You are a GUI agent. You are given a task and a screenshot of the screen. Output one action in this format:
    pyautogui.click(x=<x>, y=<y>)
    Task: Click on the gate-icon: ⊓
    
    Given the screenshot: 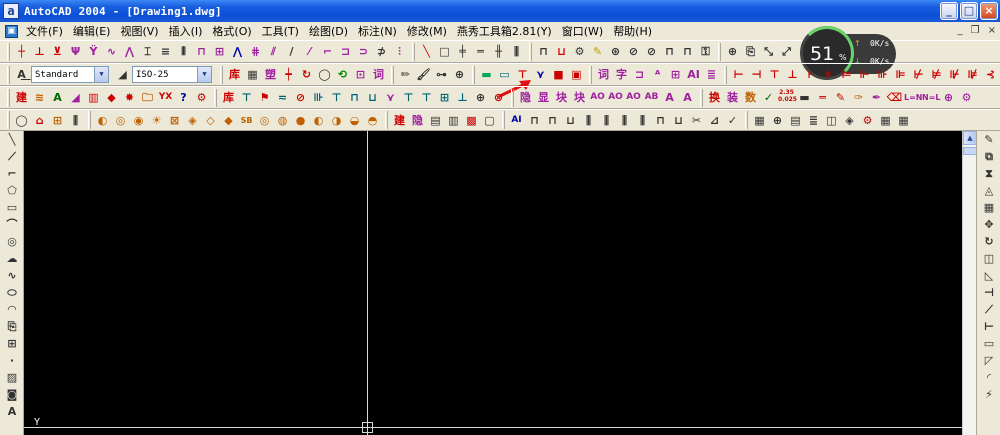 What is the action you would take?
    pyautogui.click(x=552, y=120)
    